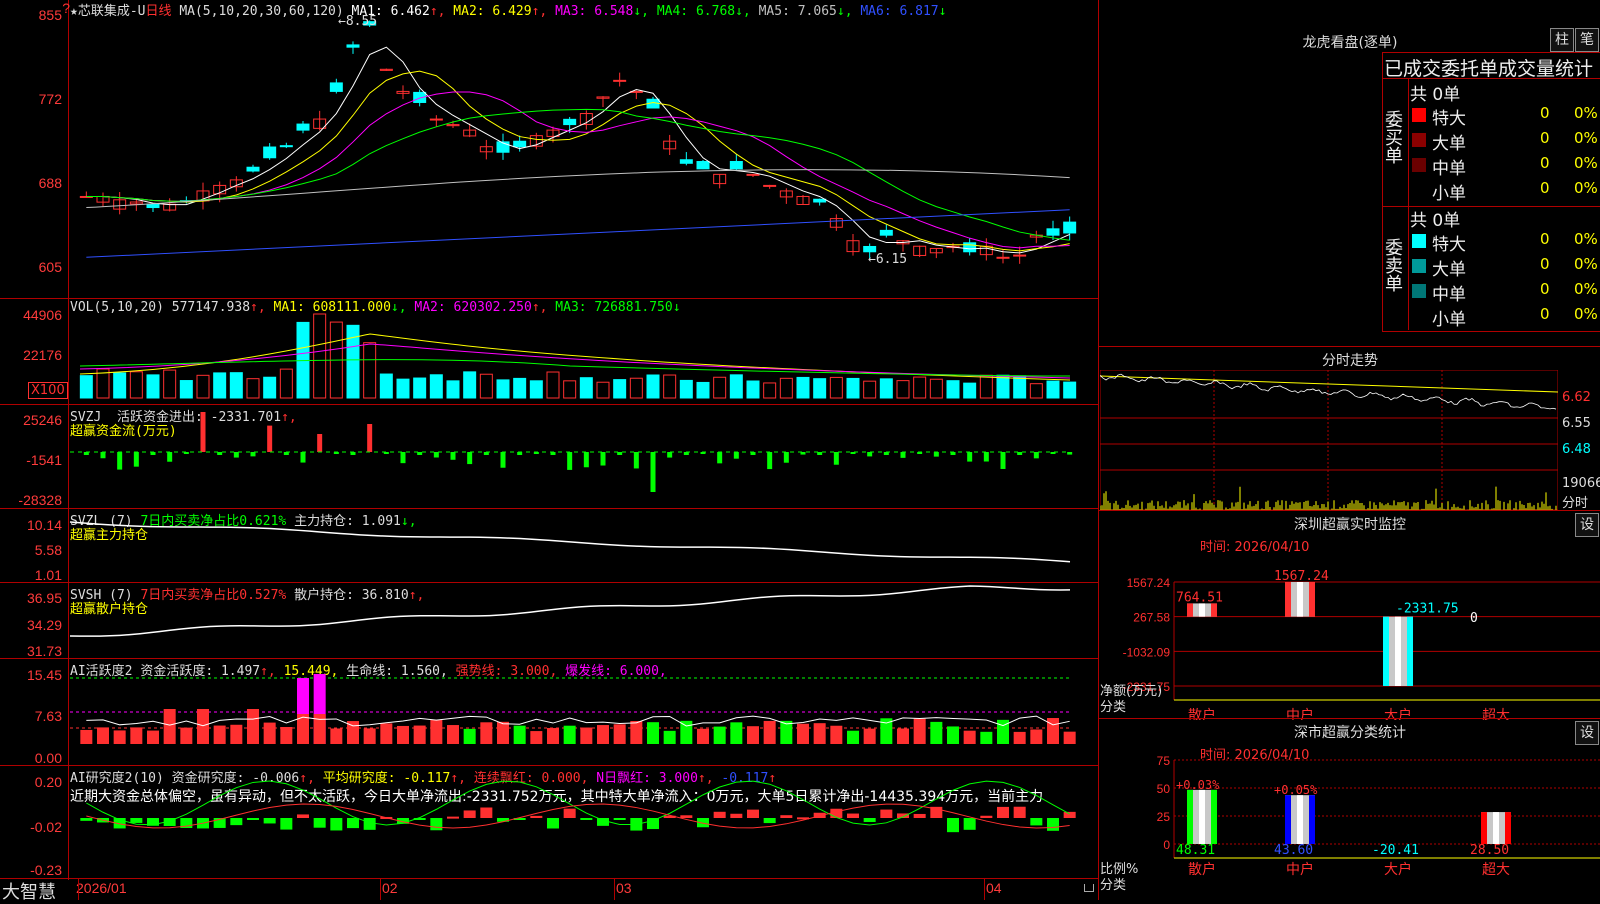 The height and width of the screenshot is (904, 1600). Describe the element at coordinates (1419, 190) in the screenshot. I see `buy-row-swatch` at that location.